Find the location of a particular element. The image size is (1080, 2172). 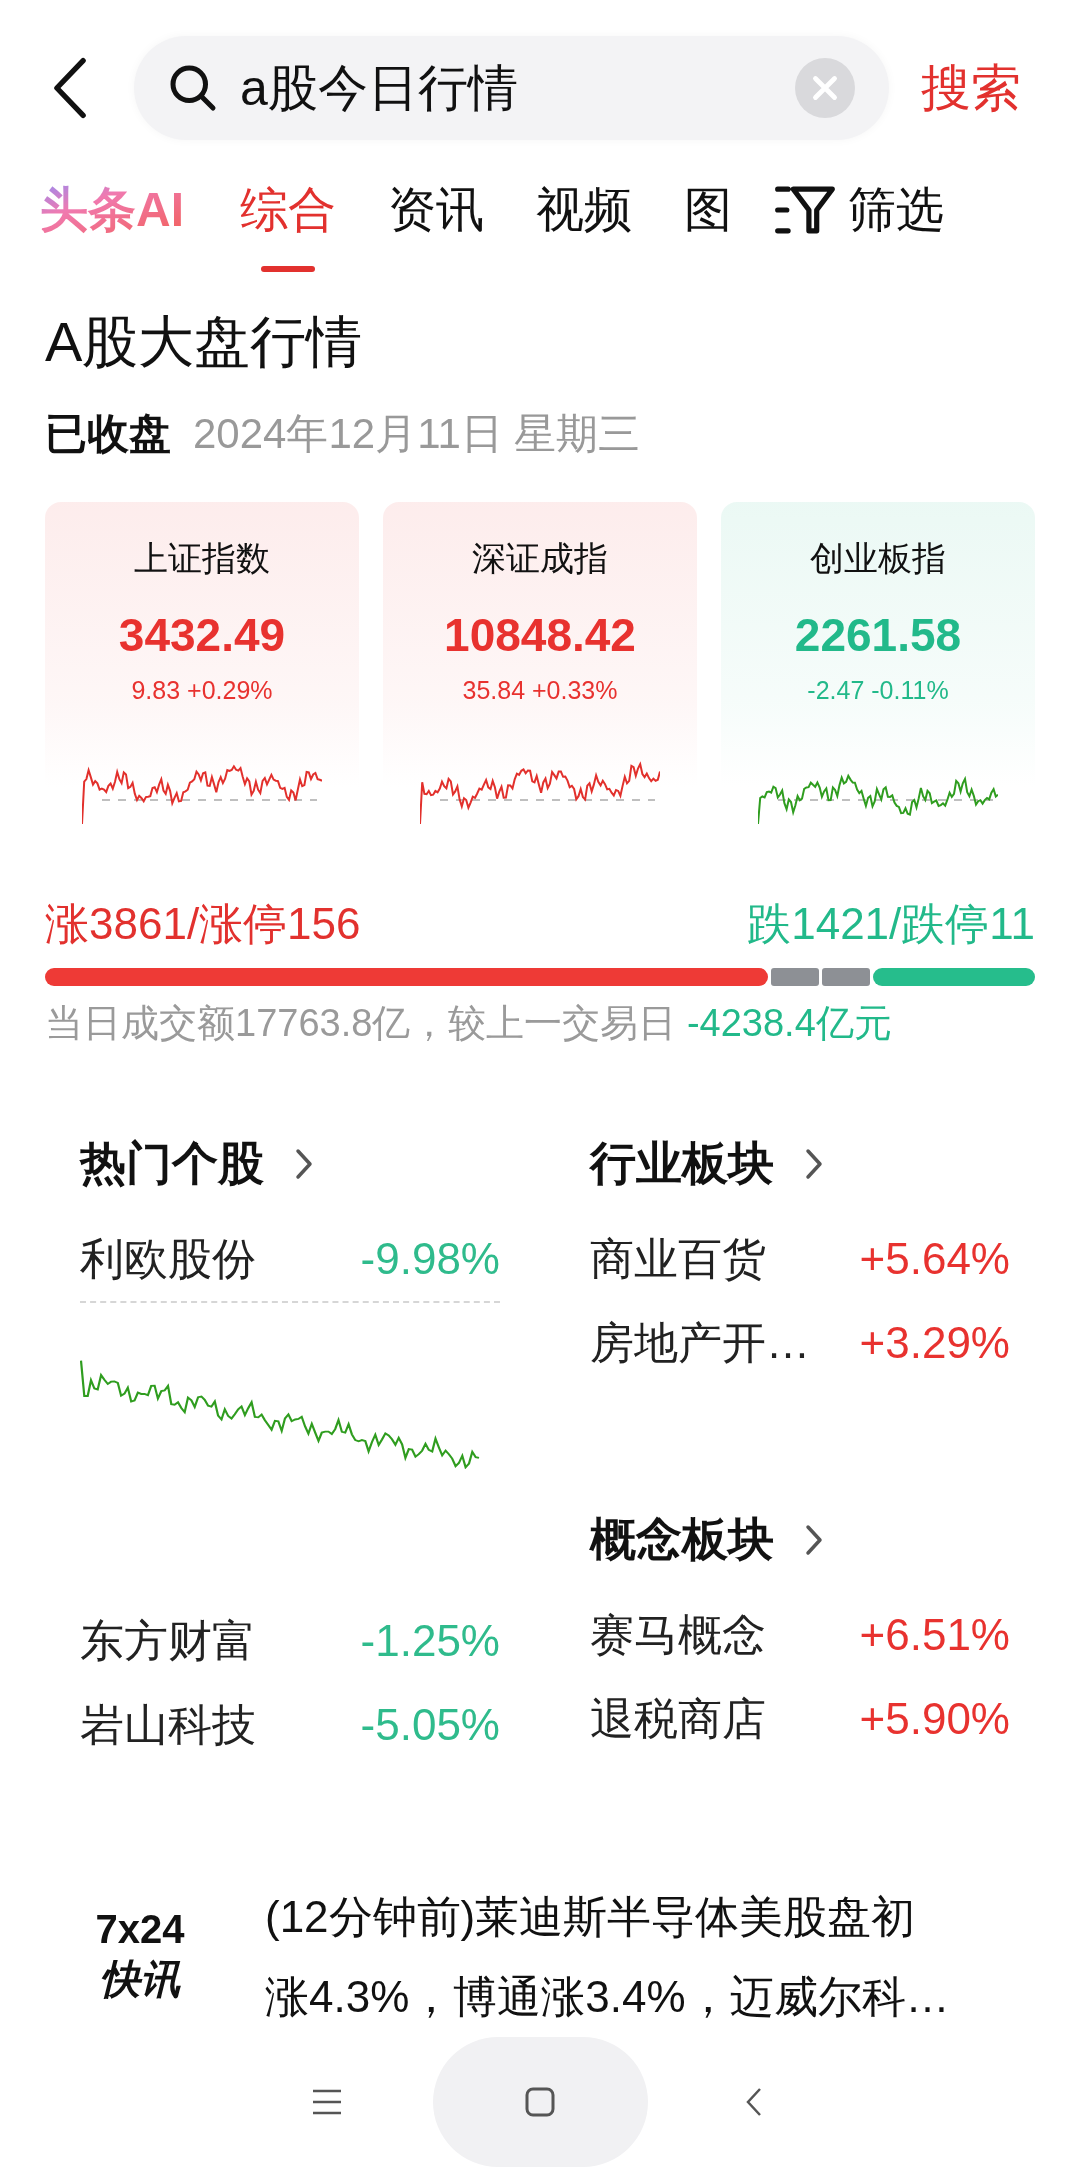

stock-change: -5.05% is located at coordinates (430, 1725).